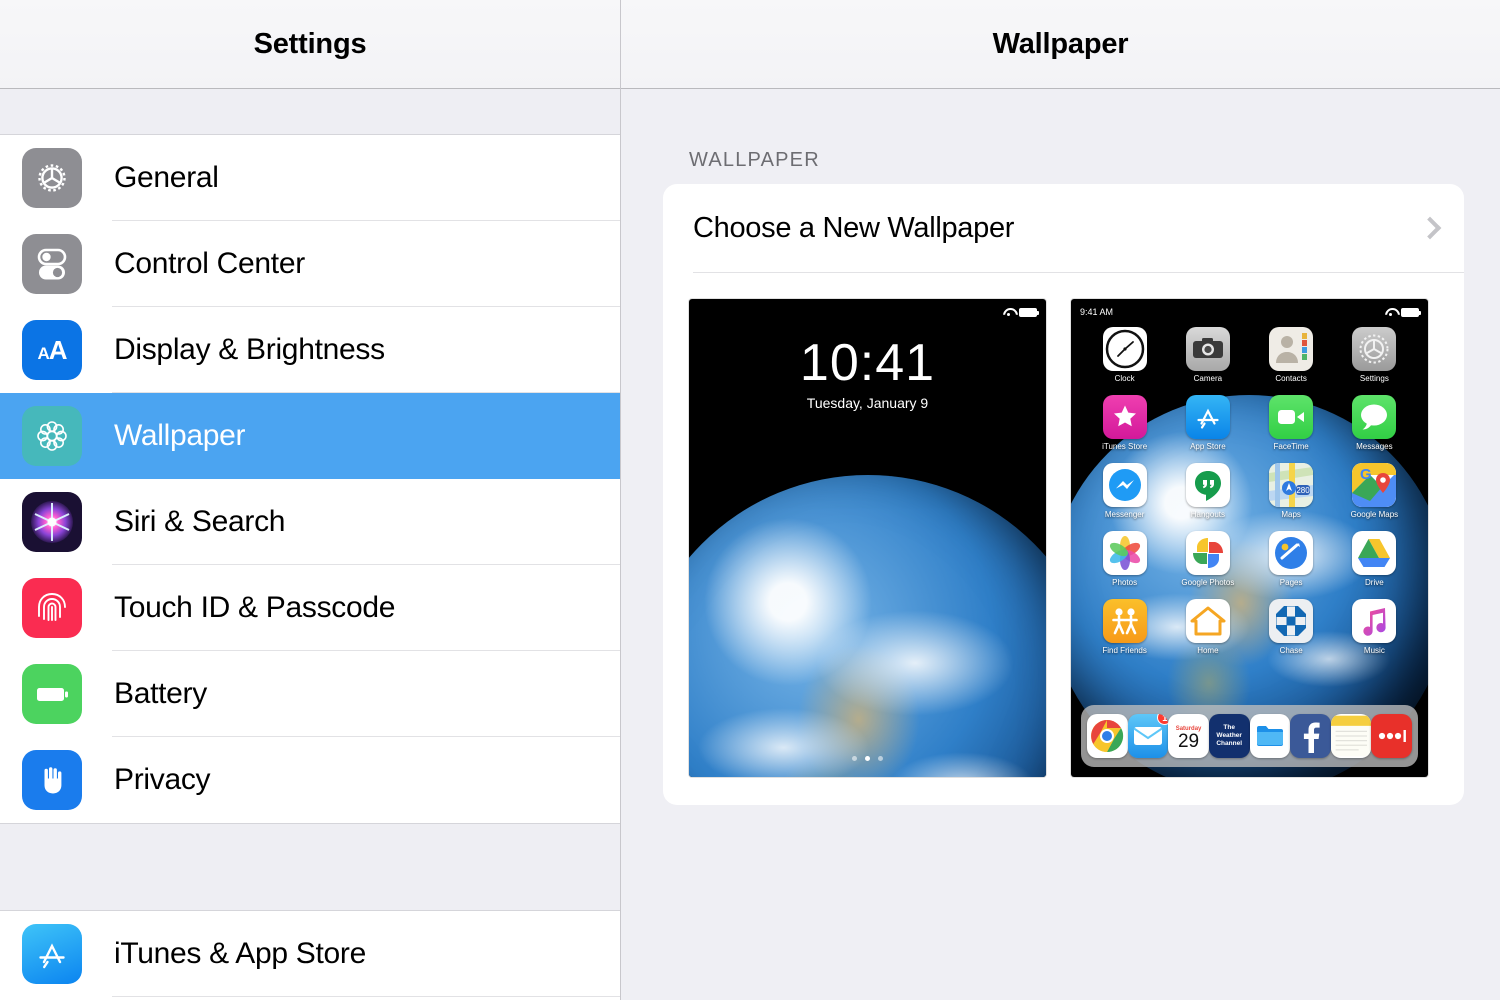  I want to click on app-label: Contacts, so click(1291, 378).